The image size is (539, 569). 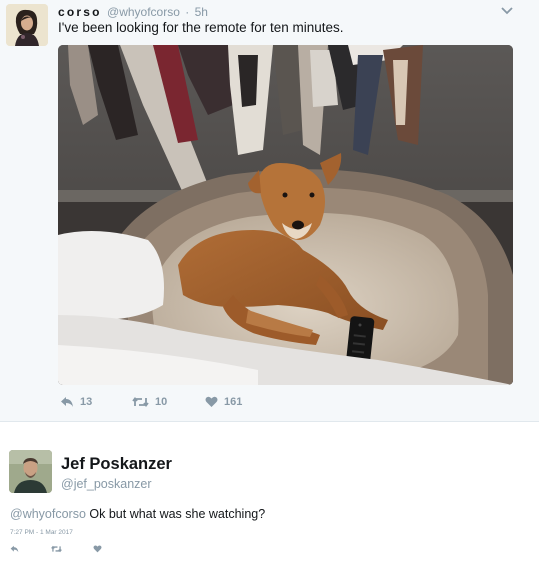 I want to click on display-name: corso, so click(x=80, y=12).